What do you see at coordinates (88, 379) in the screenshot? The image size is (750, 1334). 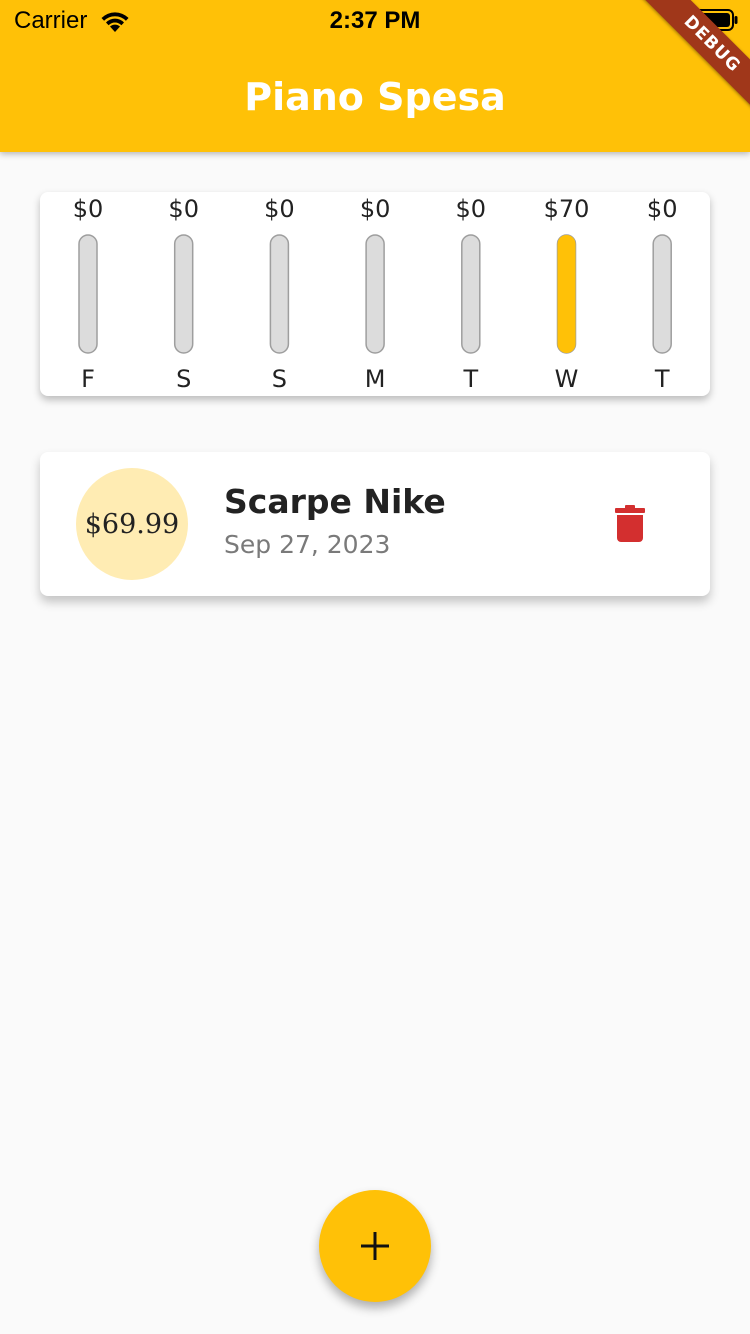 I see `bar-day-label: F` at bounding box center [88, 379].